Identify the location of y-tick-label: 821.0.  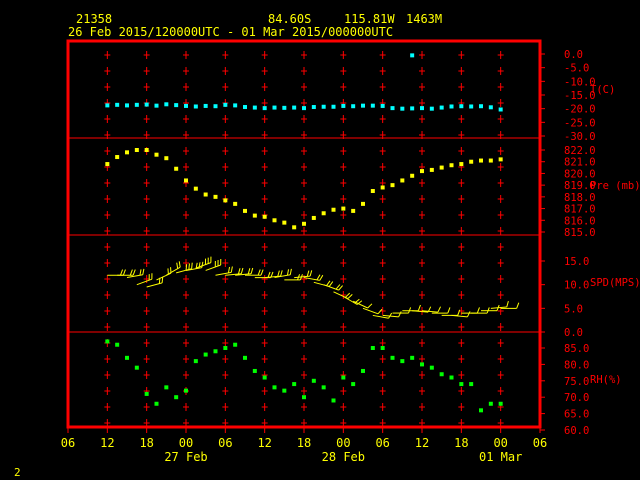
(580, 163).